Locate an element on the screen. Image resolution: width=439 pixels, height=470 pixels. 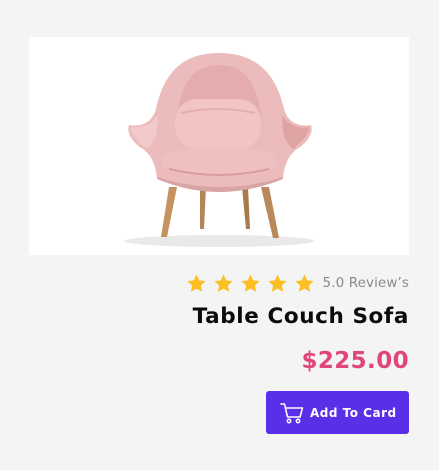
add-to-cart-label: Add To Card is located at coordinates (353, 412).